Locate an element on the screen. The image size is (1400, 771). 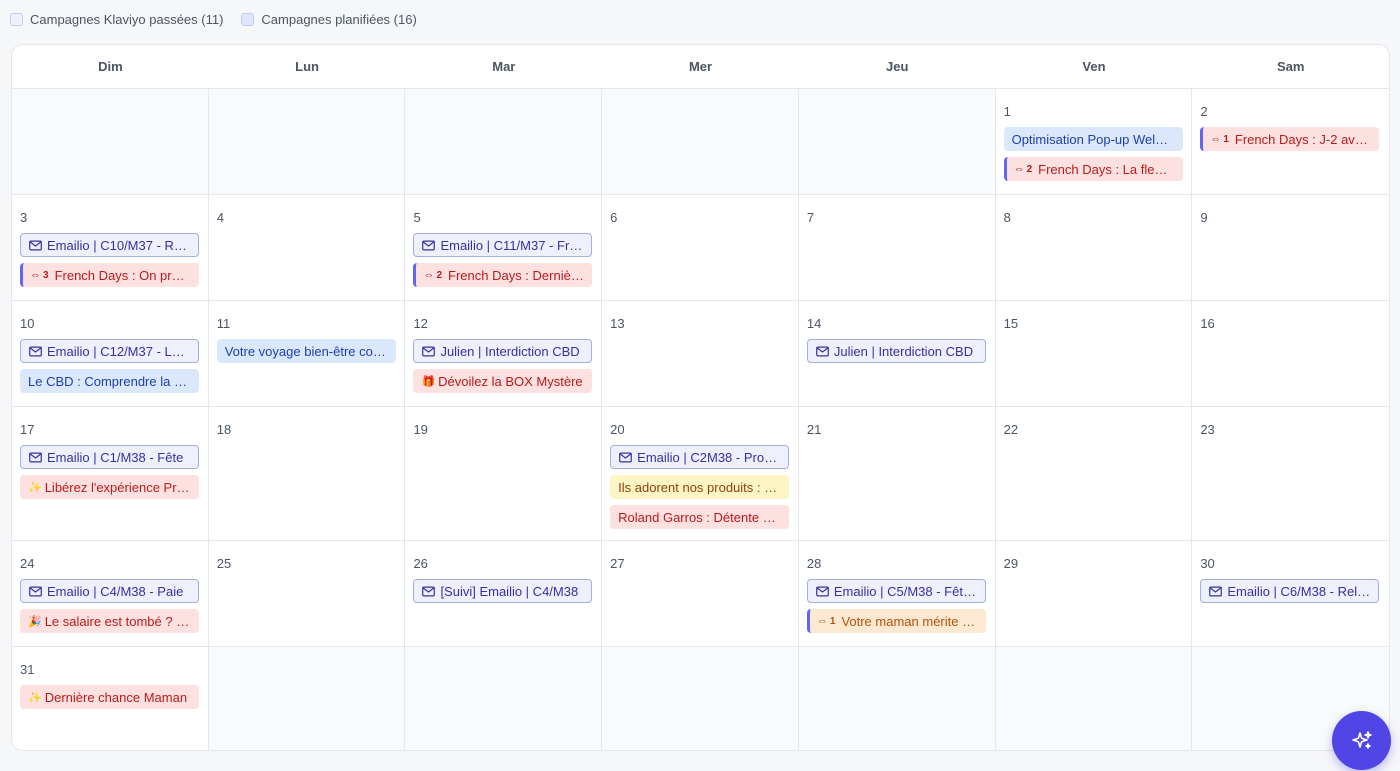
day-cell: 31 ✨ Dernière chance Maman is located at coordinates (110, 698).